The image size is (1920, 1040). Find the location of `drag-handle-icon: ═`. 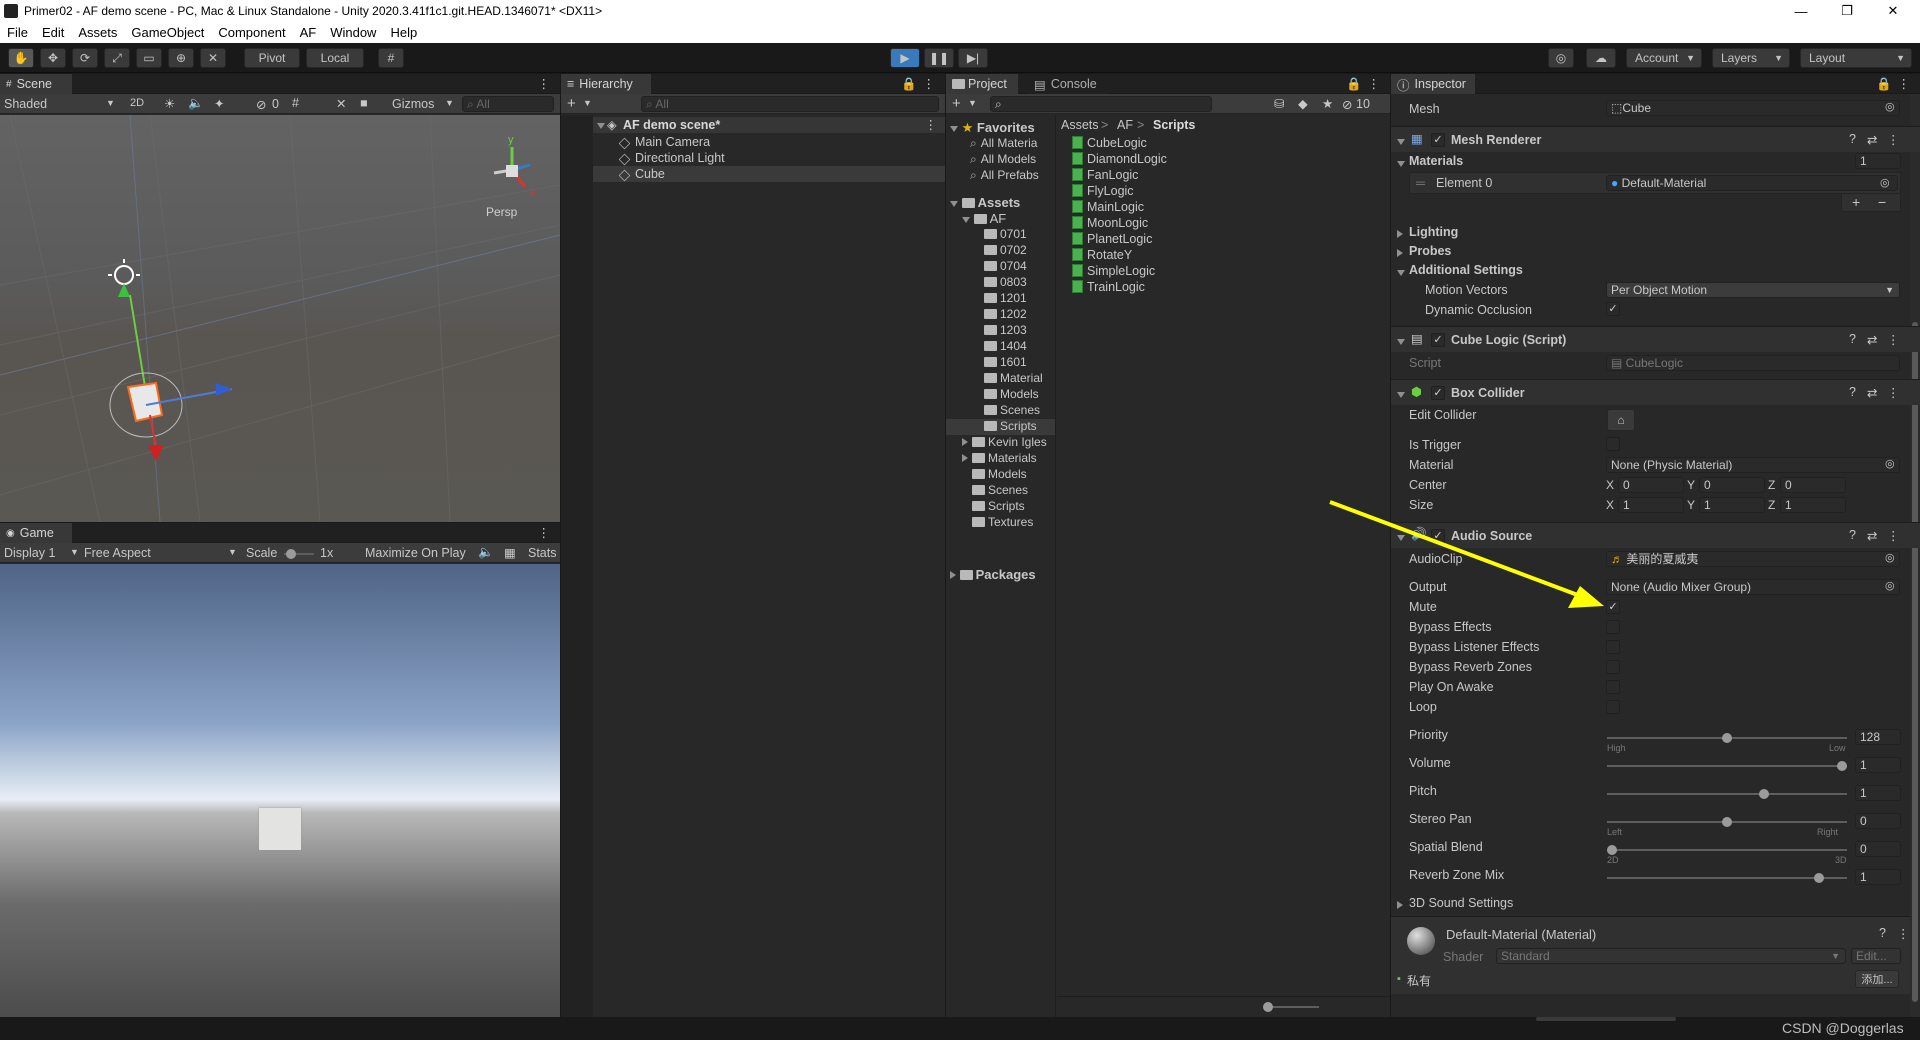

drag-handle-icon: ═ is located at coordinates (1420, 183).